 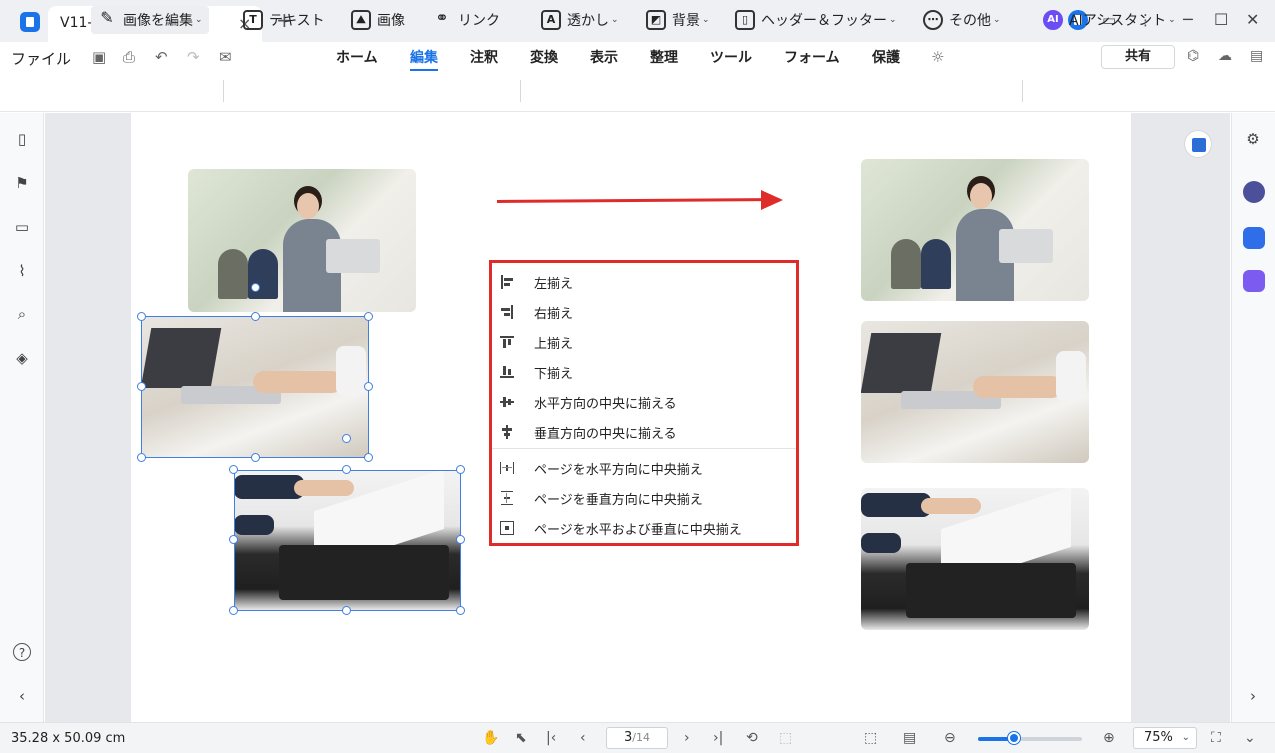 I want to click on layers-icon: ◈, so click(x=22, y=358).